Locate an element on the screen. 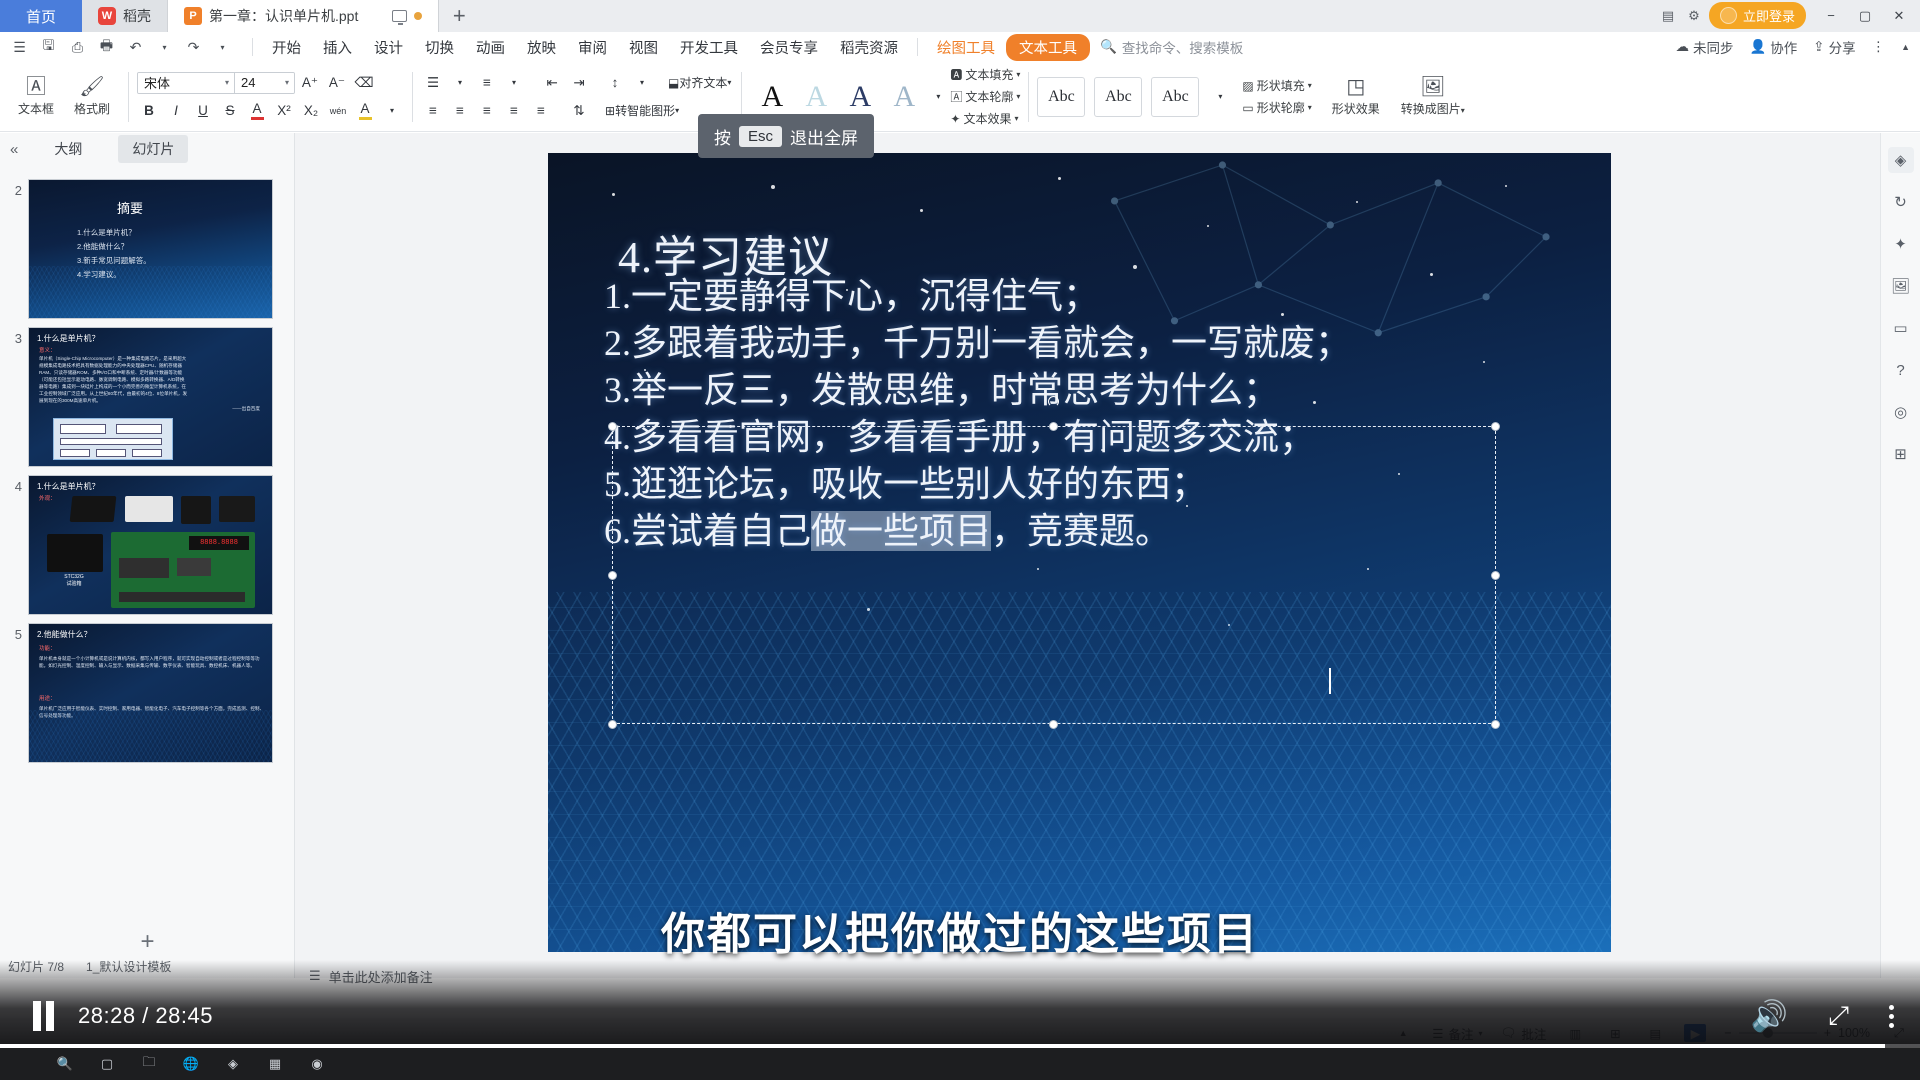 The height and width of the screenshot is (1080, 1920). wordart-style-4: A is located at coordinates (904, 97).